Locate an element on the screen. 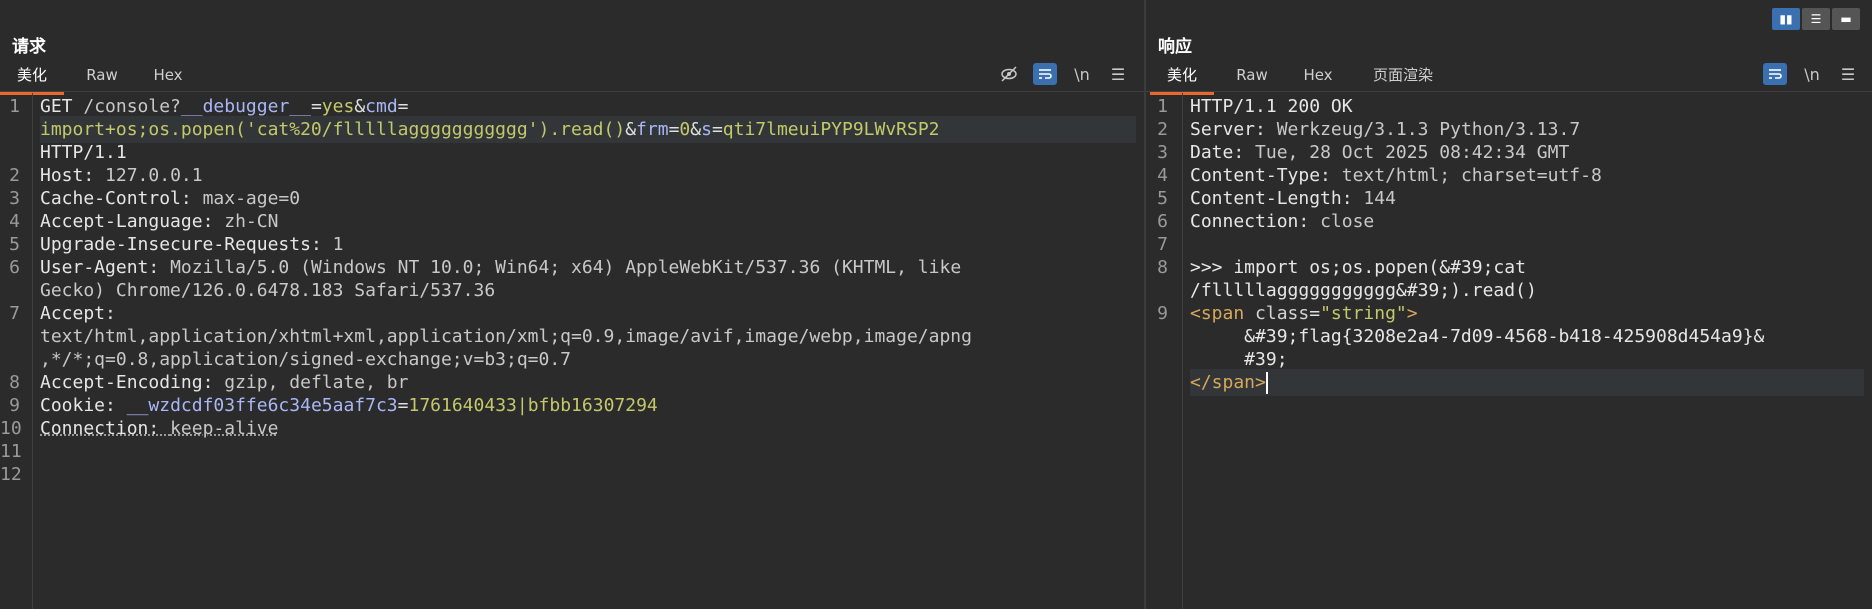 This screenshot has width=1872, height=609. code-token: s is located at coordinates (706, 129).